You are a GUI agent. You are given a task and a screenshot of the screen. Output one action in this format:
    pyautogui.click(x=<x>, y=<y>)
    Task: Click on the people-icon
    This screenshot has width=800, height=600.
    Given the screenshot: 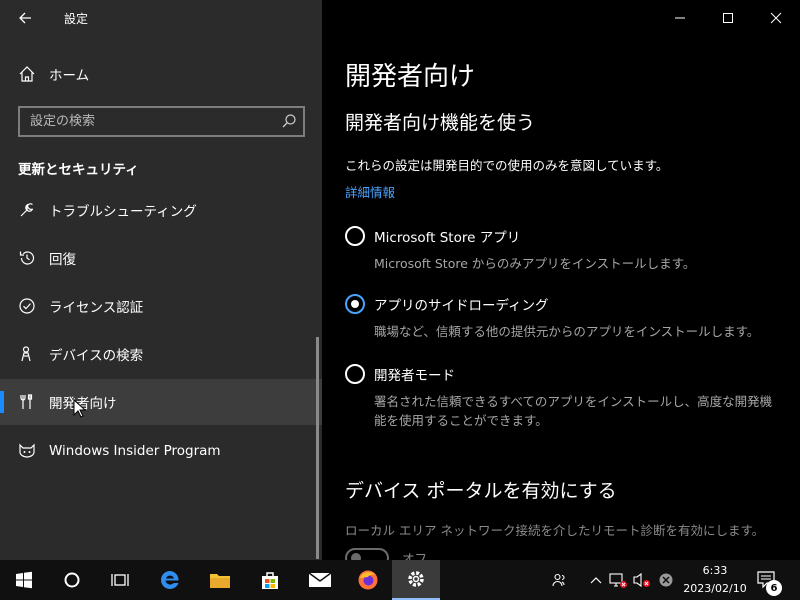 What is the action you would take?
    pyautogui.click(x=558, y=580)
    